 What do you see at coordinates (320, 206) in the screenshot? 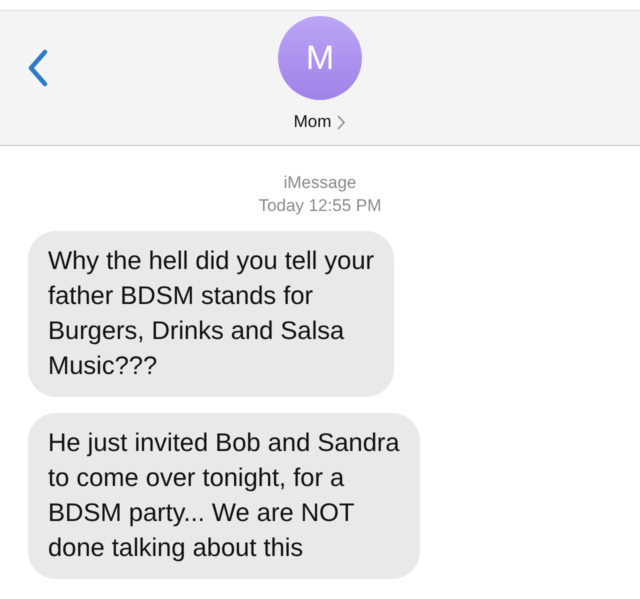
I see `timestamp: Today 12:55 PM` at bounding box center [320, 206].